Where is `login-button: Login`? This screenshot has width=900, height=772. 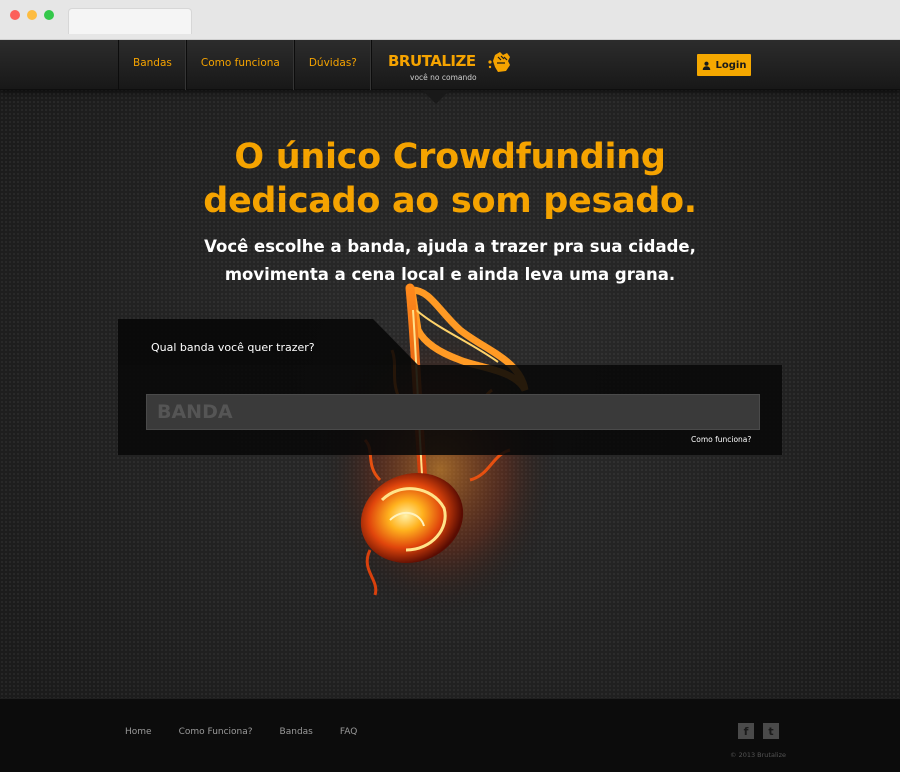
login-button: Login is located at coordinates (724, 65).